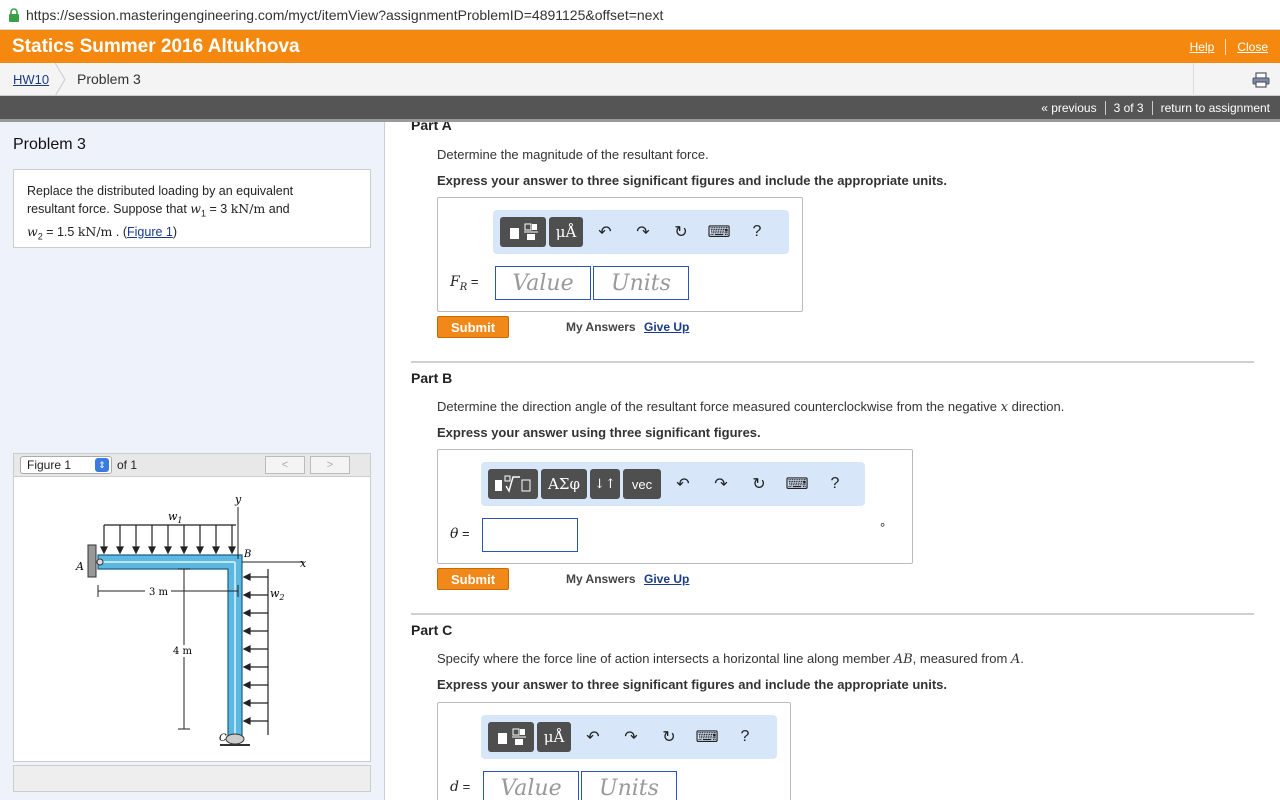 The height and width of the screenshot is (800, 1280). I want to click on sort-button: ↓↑, so click(605, 484).